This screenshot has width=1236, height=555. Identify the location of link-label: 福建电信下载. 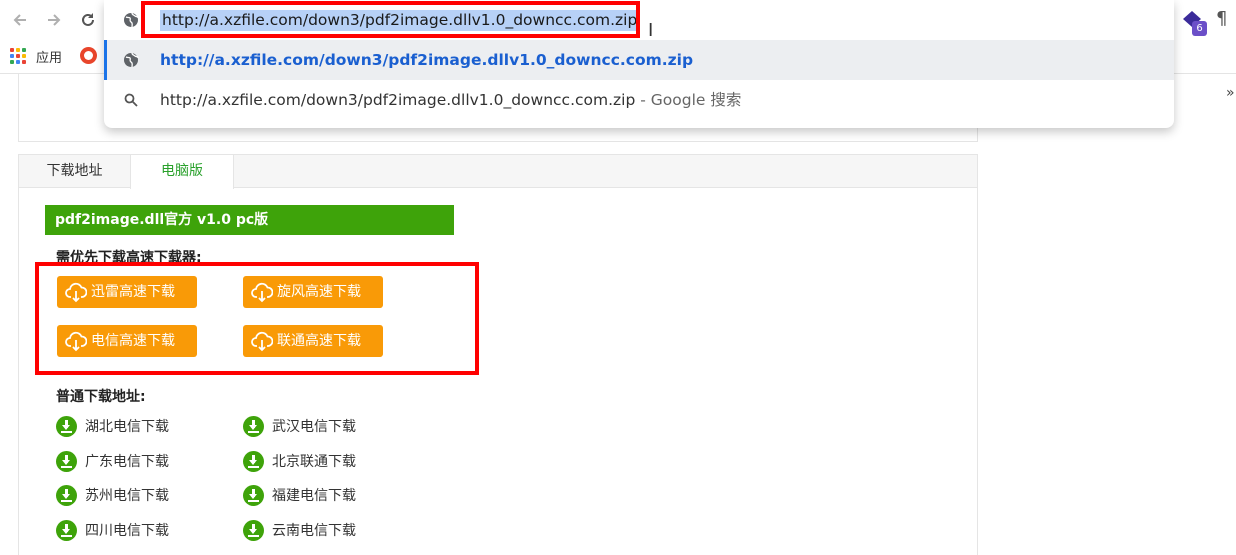
(314, 496).